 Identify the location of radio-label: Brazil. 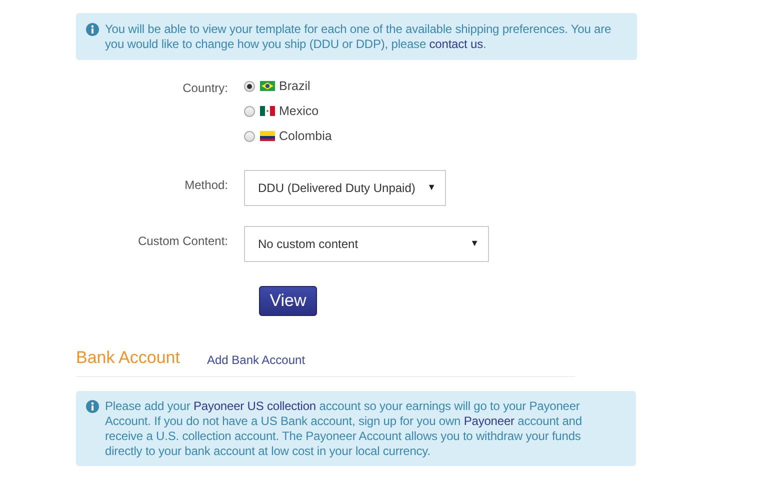
(294, 86).